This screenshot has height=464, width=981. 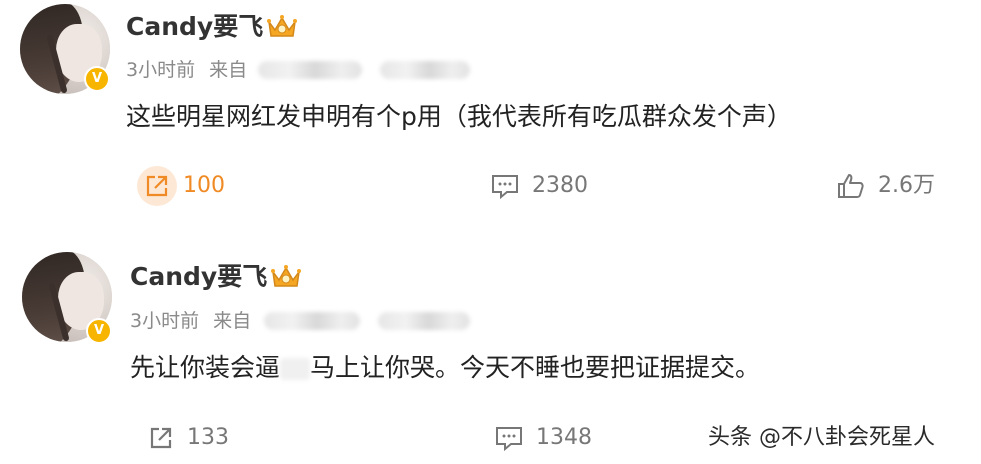 What do you see at coordinates (445, 367) in the screenshot?
I see `post-content: 先让你装会逼 马上让你哭。今天不睡也要把证据提交。` at bounding box center [445, 367].